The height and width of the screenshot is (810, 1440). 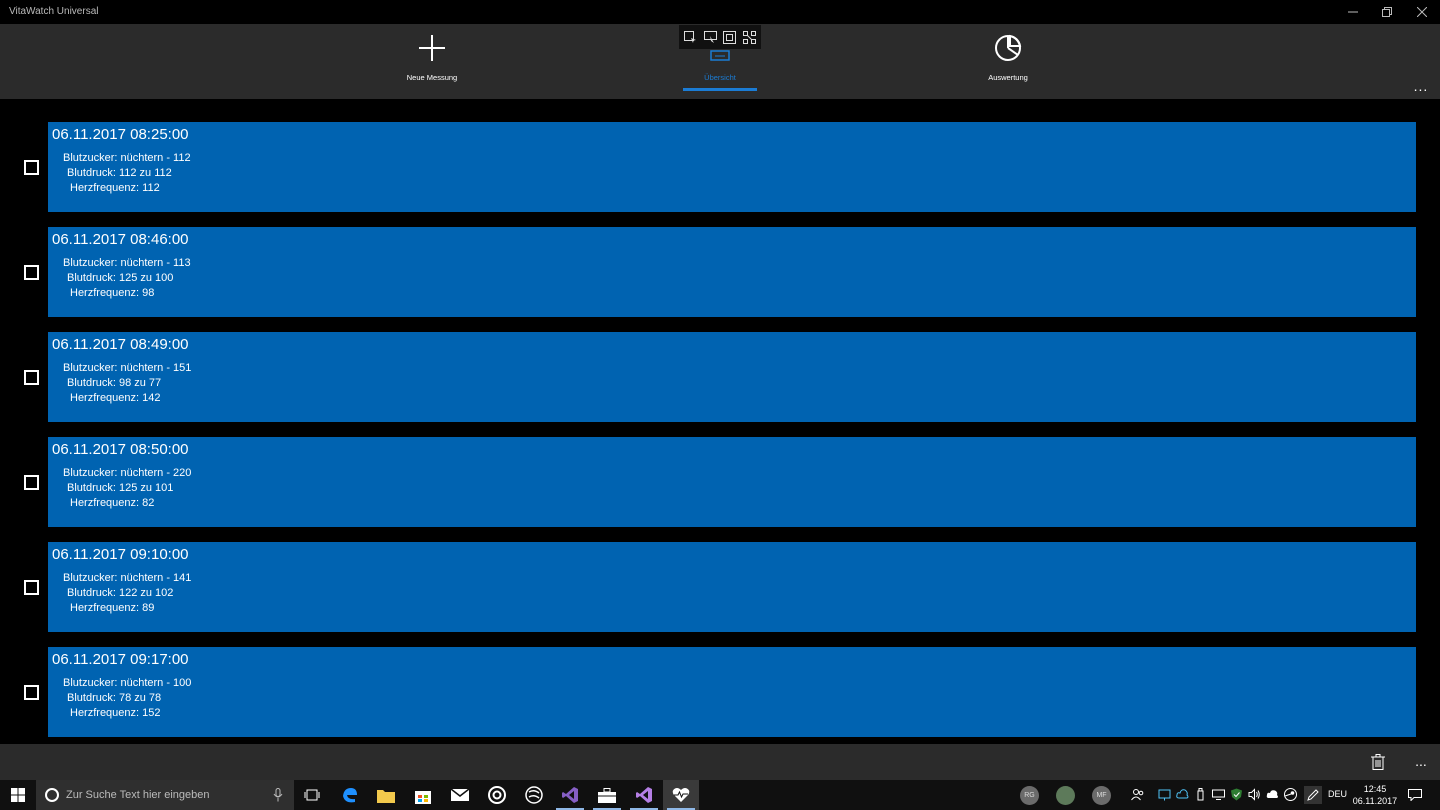 I want to click on network-share-icon, so click(x=1164, y=794).